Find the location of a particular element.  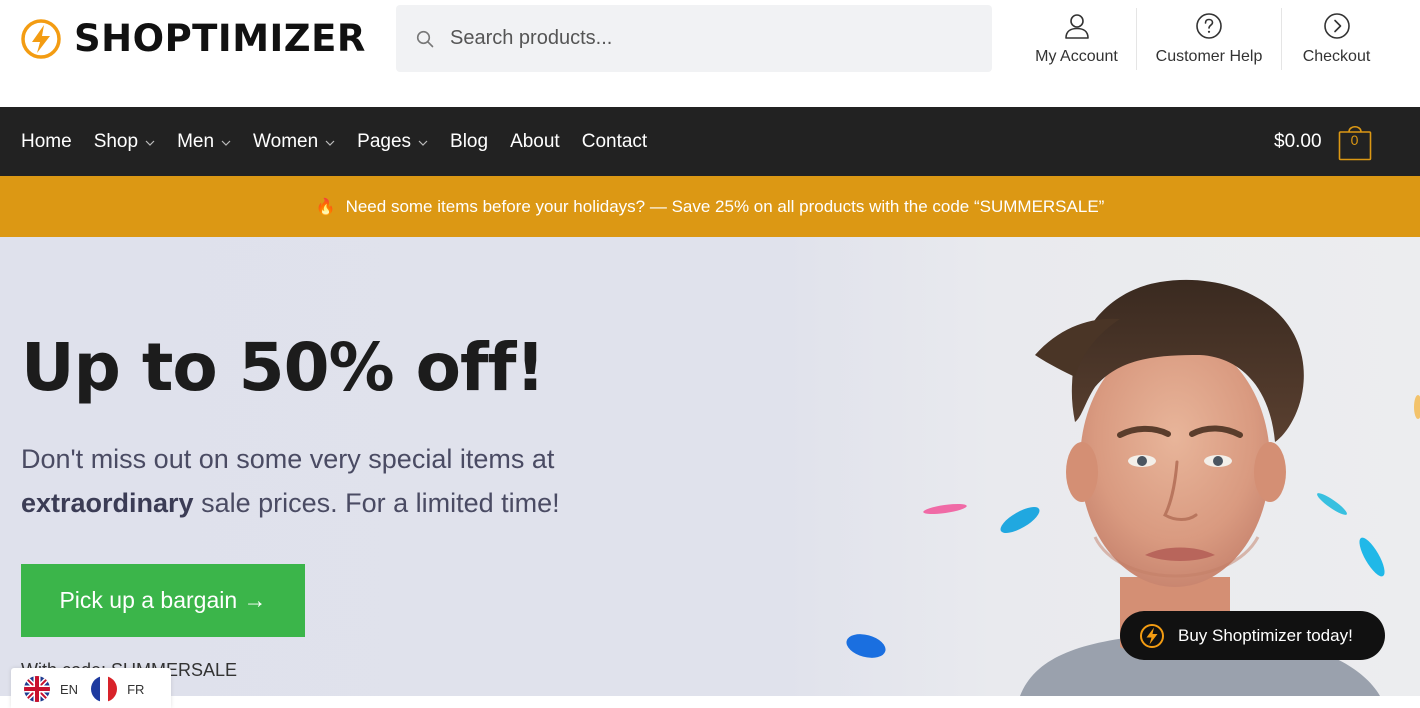

france-flag-icon is located at coordinates (104, 689).